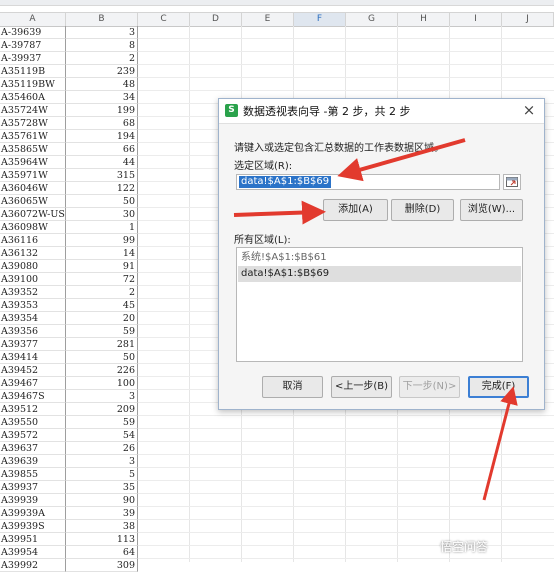 This screenshot has width=554, height=572. Describe the element at coordinates (33, 305) in the screenshot. I see `cell-a: A39353` at that location.